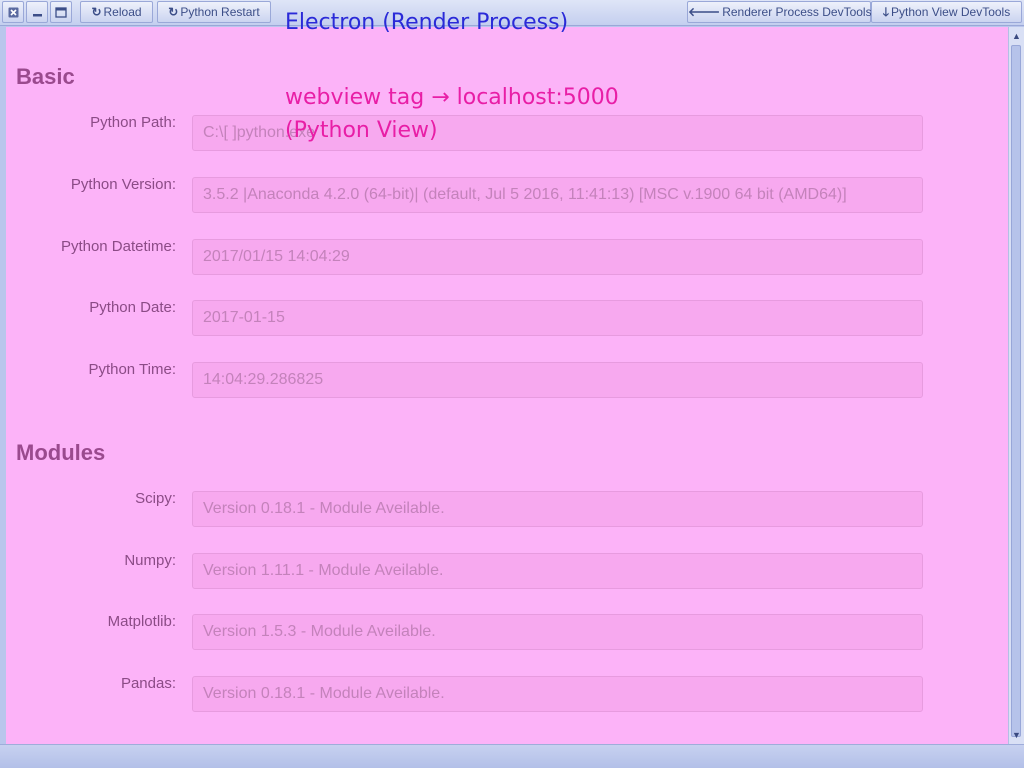  I want to click on renderer-devtools-button: 🡐 Renderer Process DevTools, so click(779, 12).